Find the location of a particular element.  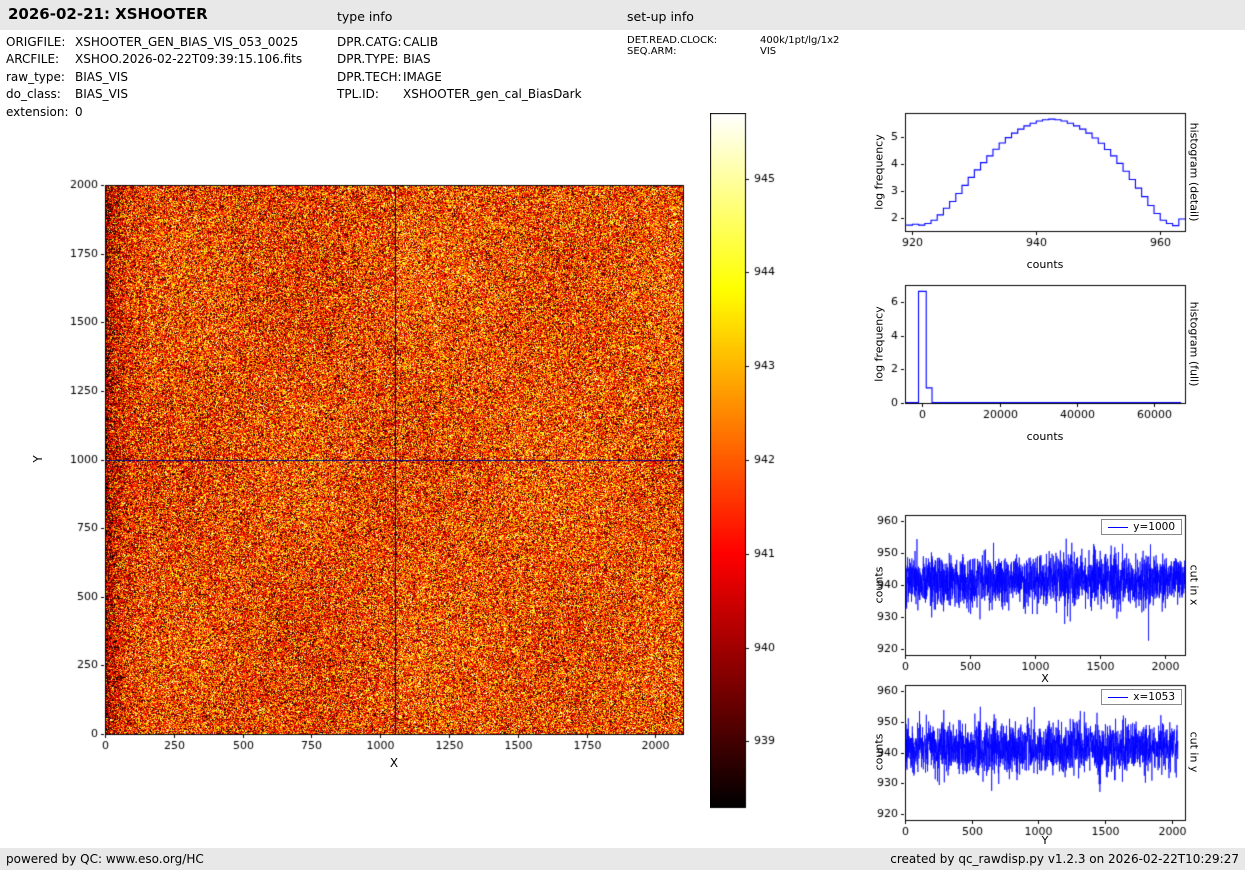

hist-detail-yaxis-label: log frequency is located at coordinates (879, 172).